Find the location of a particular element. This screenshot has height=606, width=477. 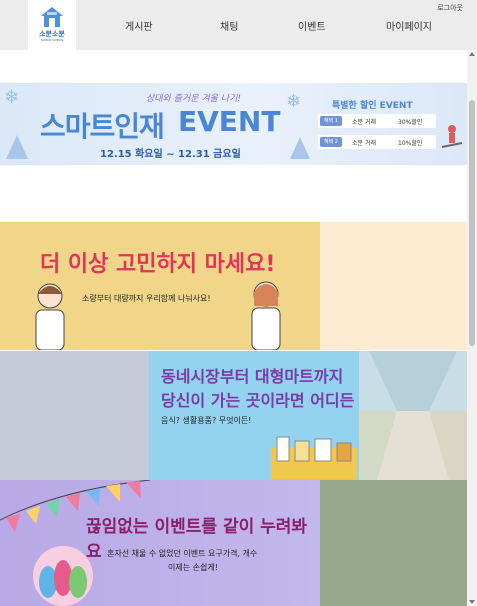

benefit-discount: 10%할인 is located at coordinates (410, 143).